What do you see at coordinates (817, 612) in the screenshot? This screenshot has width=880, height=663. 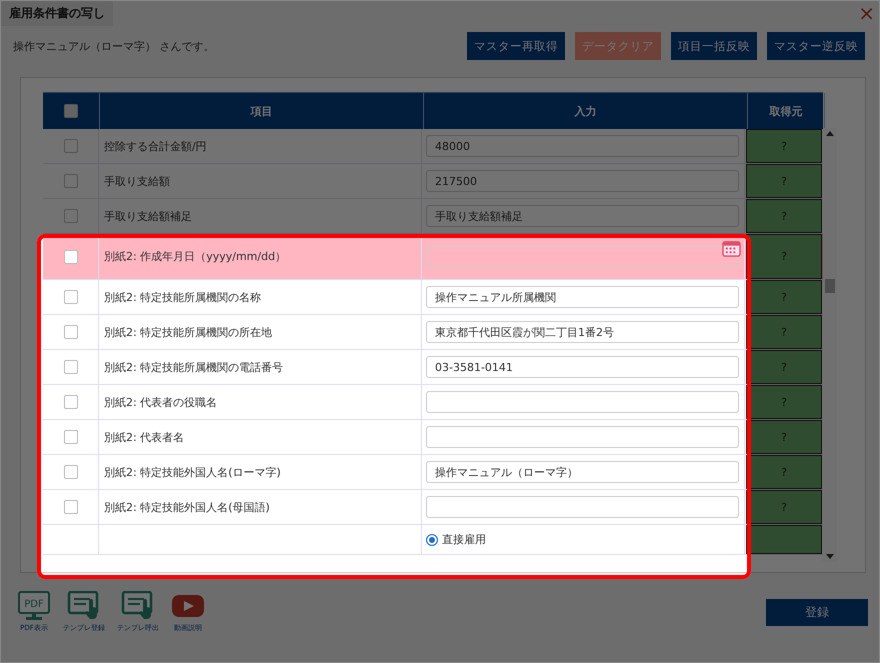 I see `register-button: 登録` at bounding box center [817, 612].